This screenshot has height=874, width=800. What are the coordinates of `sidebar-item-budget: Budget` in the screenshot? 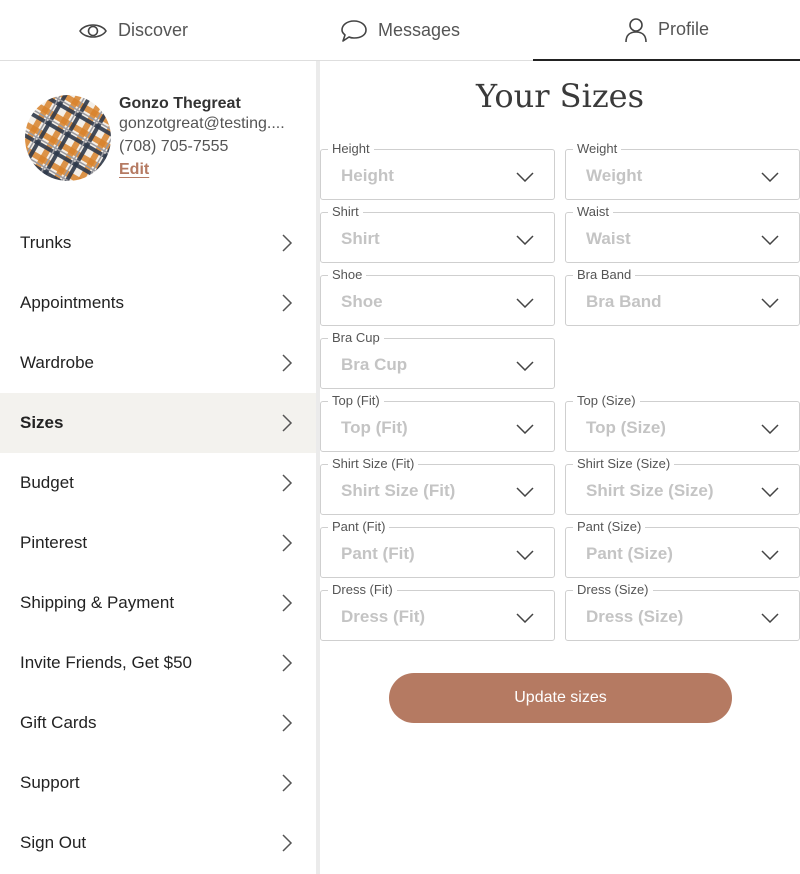 It's located at (158, 483).